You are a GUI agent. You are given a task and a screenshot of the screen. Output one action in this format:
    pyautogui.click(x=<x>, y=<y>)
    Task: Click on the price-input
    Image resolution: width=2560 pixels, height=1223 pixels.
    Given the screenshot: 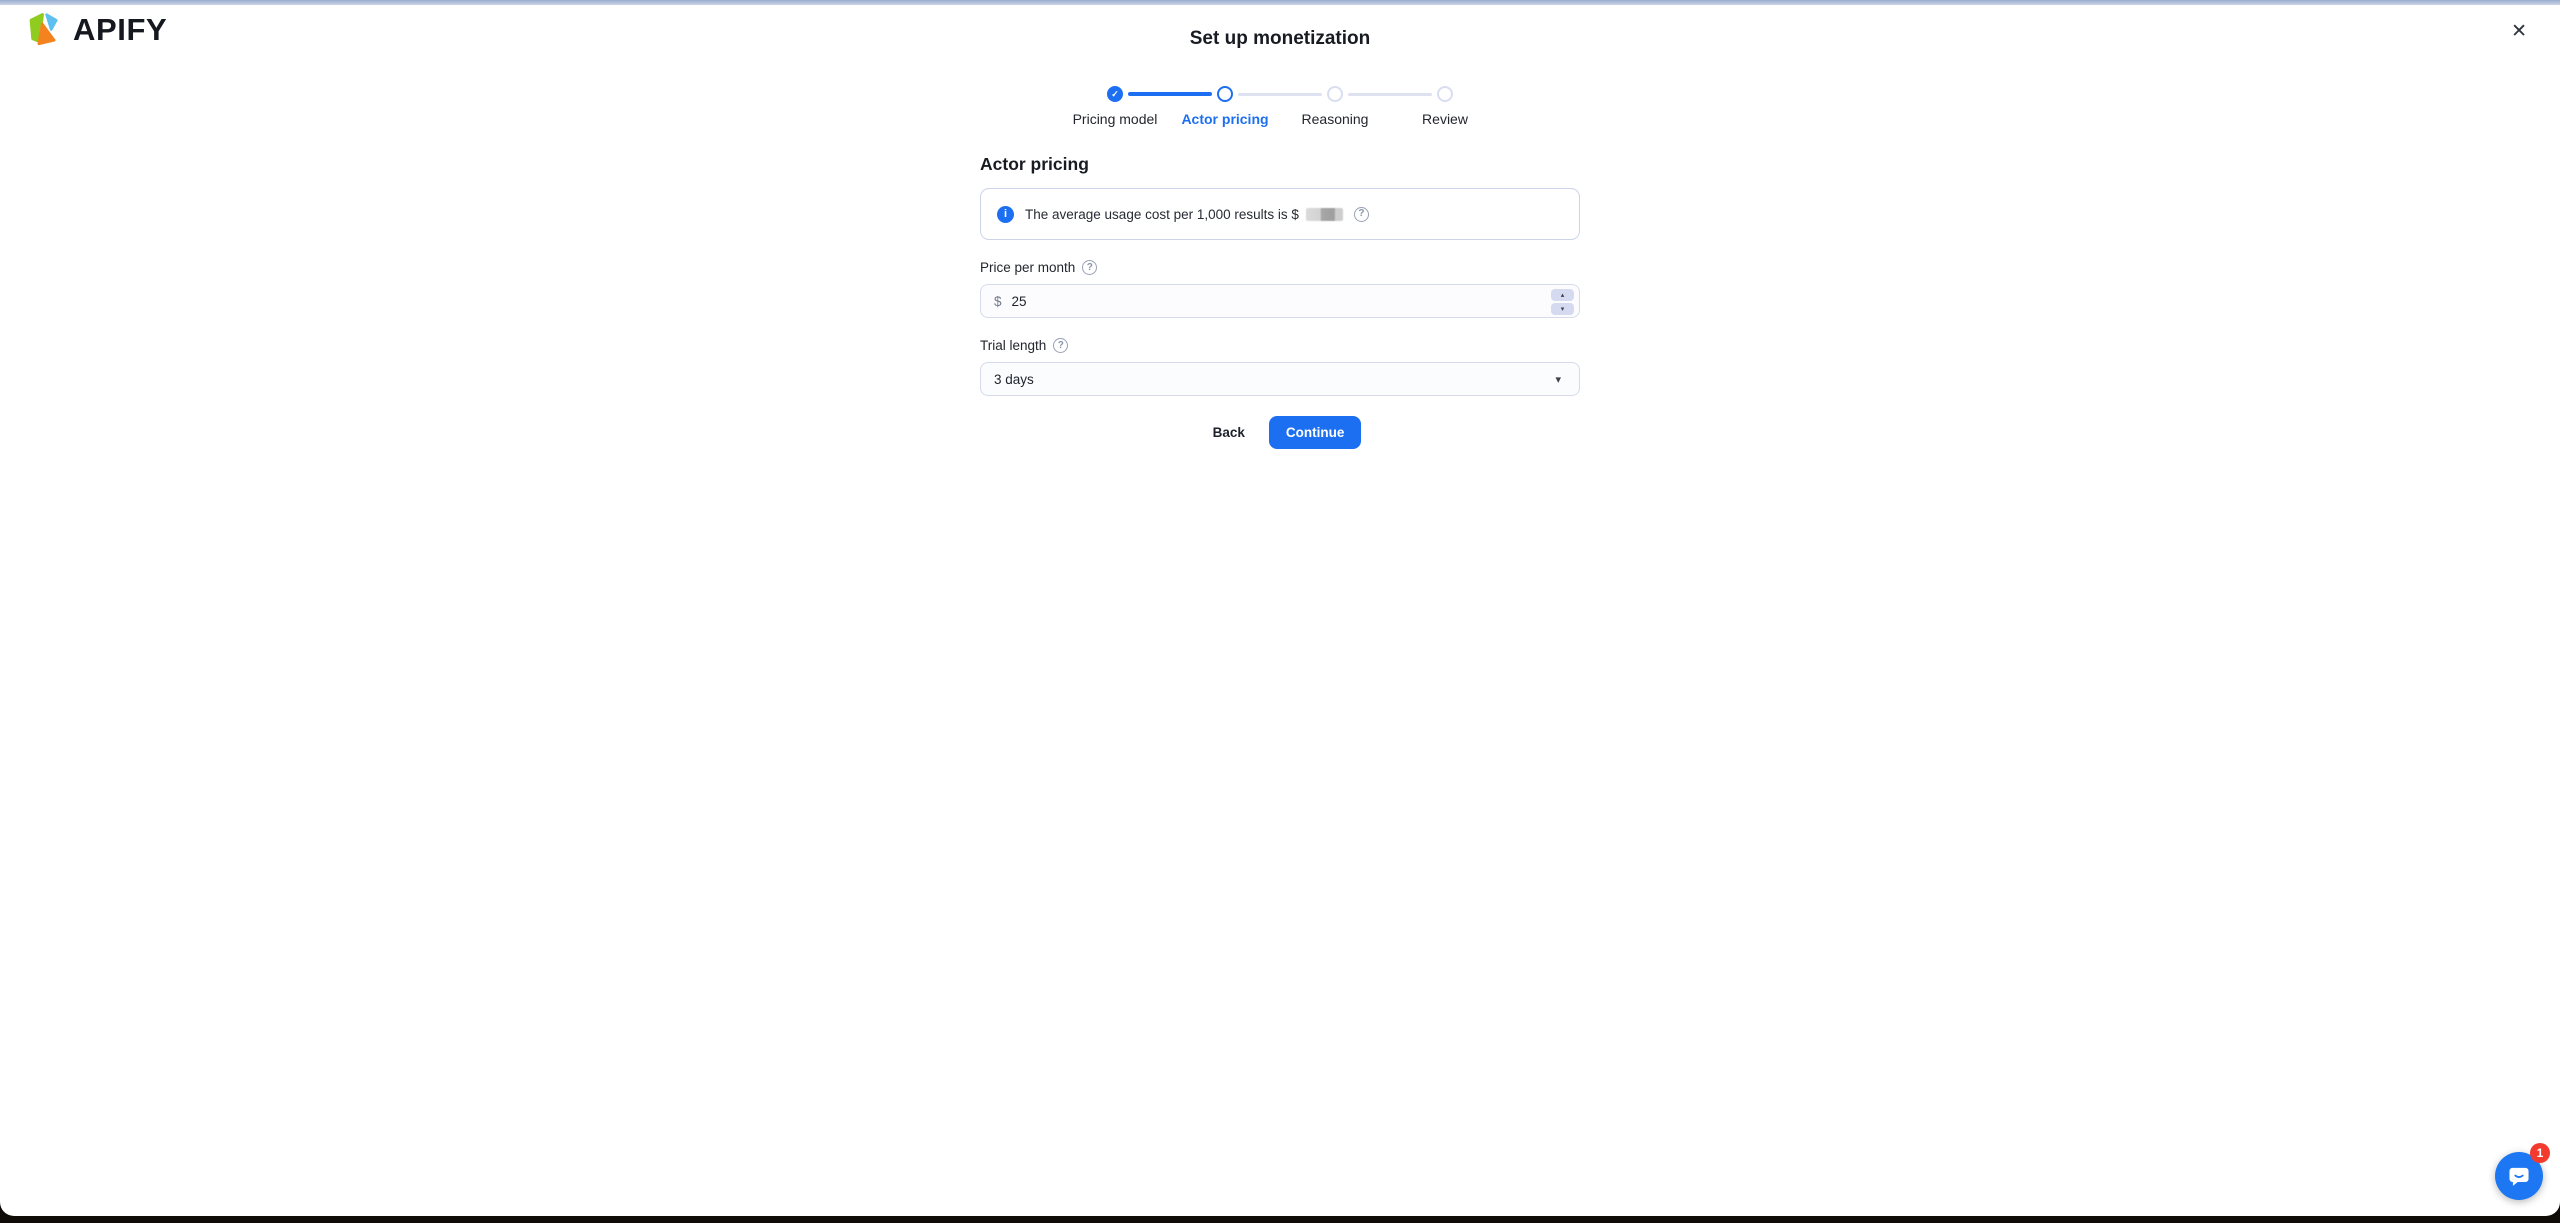 What is the action you would take?
    pyautogui.click(x=1267, y=301)
    